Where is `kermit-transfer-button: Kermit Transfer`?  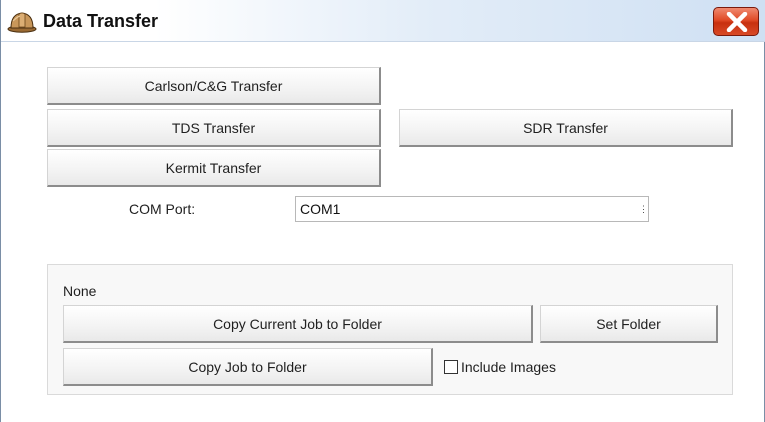 kermit-transfer-button: Kermit Transfer is located at coordinates (214, 168).